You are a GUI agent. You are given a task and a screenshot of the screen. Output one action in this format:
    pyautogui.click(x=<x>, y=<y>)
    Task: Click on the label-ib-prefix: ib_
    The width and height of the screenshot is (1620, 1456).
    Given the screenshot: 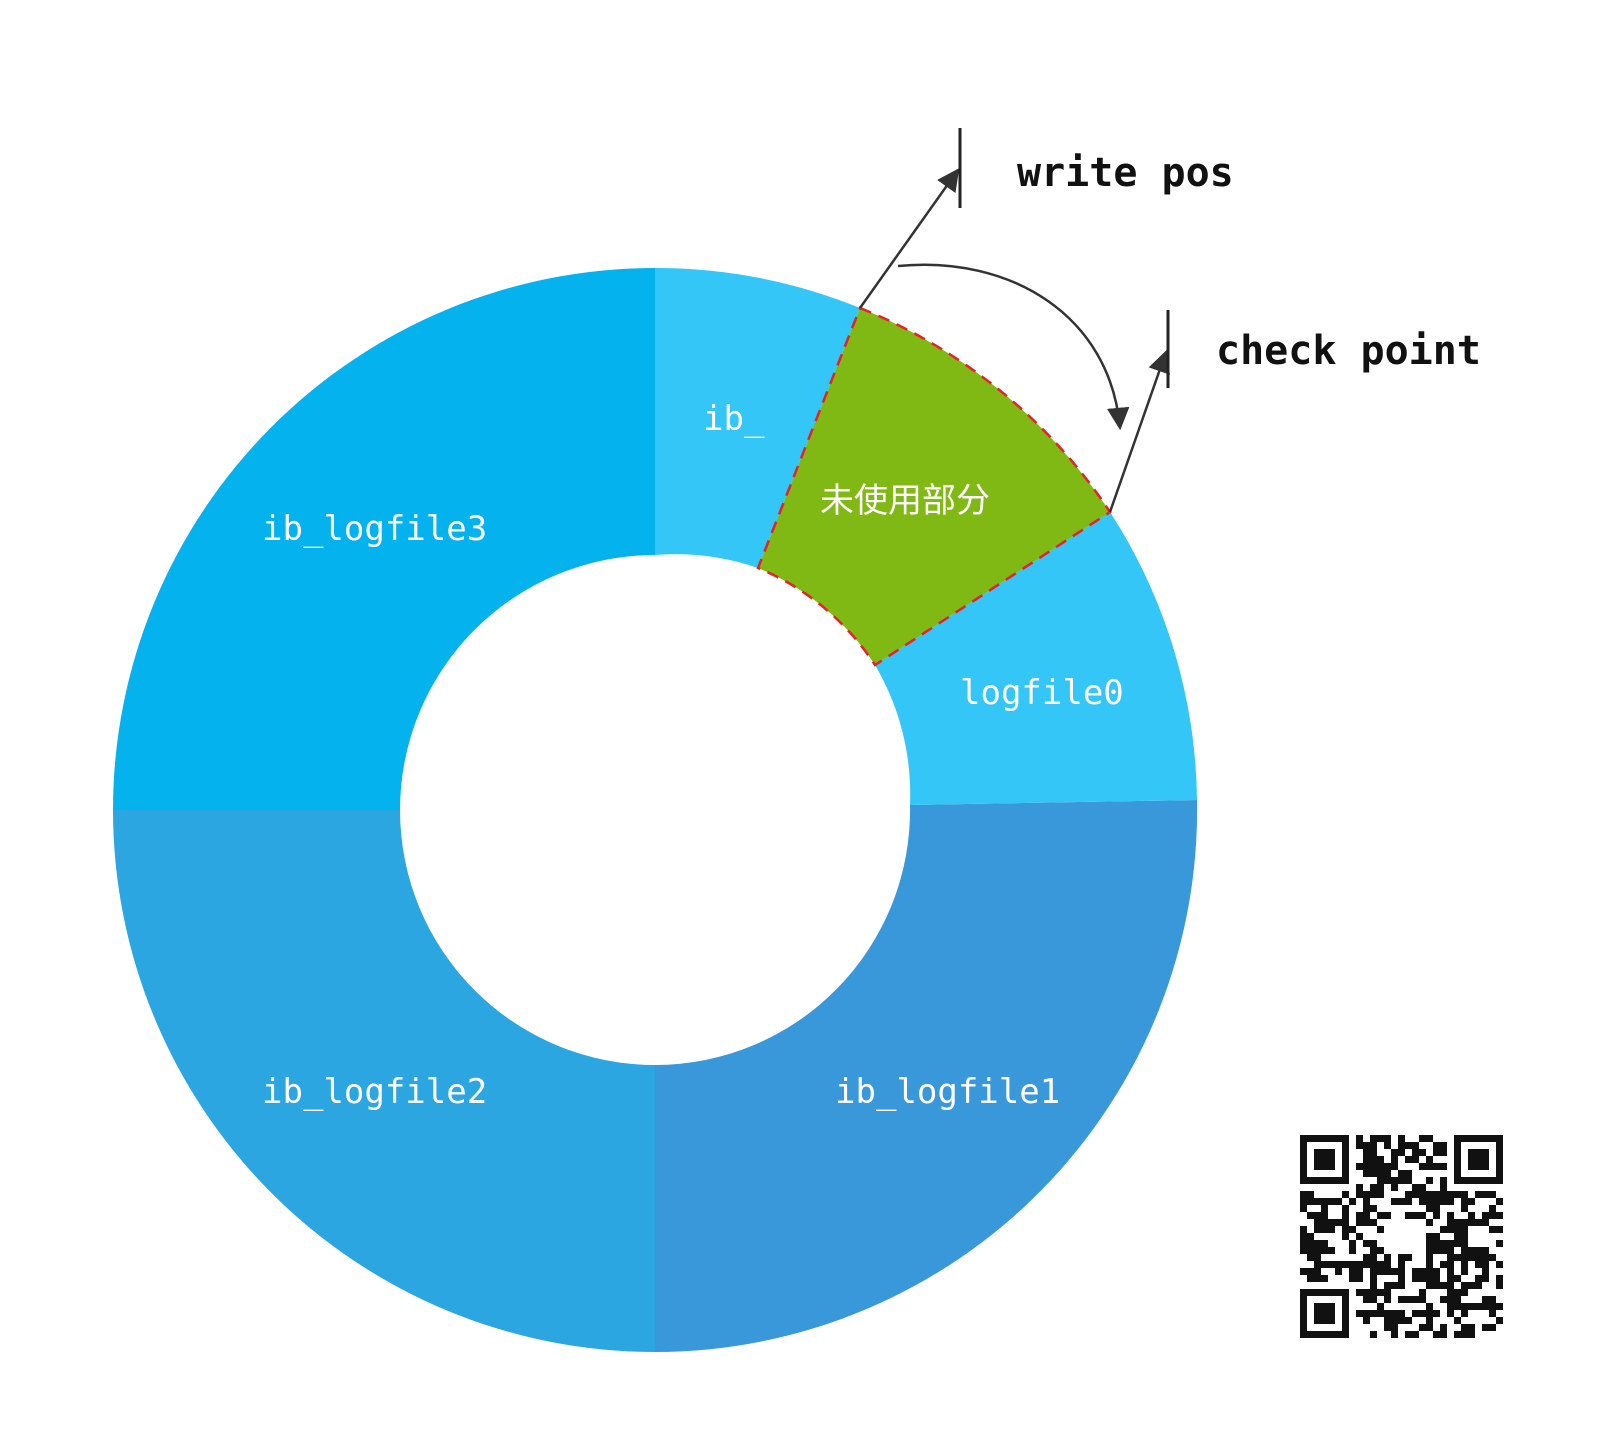 What is the action you would take?
    pyautogui.click(x=734, y=419)
    